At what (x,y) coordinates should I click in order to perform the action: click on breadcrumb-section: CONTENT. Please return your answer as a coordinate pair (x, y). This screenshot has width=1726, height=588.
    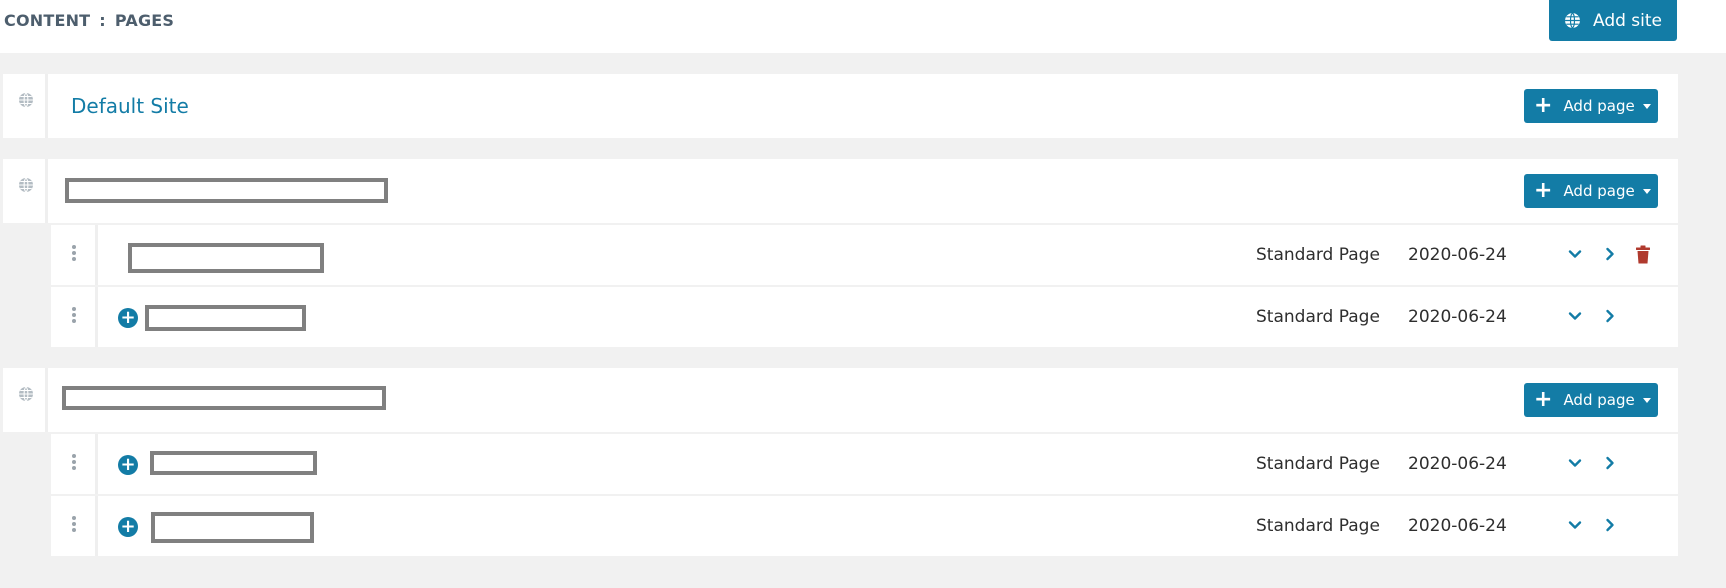
    Looking at the image, I should click on (47, 20).